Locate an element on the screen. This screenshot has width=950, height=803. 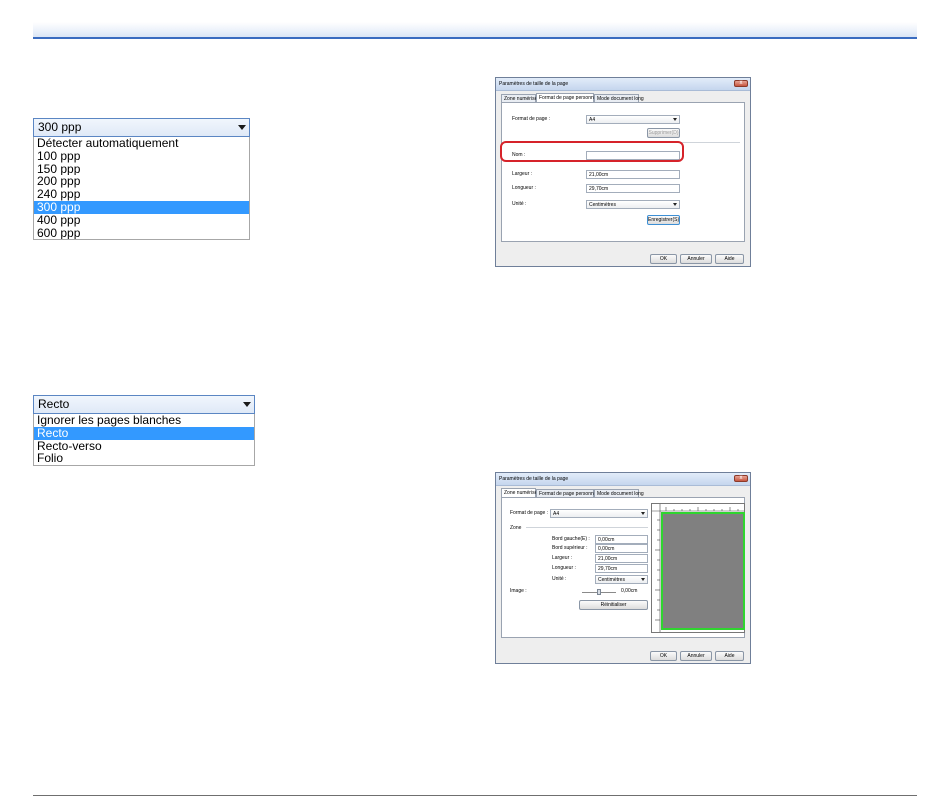
resolution-option: 200 ppp is located at coordinates (141, 181).